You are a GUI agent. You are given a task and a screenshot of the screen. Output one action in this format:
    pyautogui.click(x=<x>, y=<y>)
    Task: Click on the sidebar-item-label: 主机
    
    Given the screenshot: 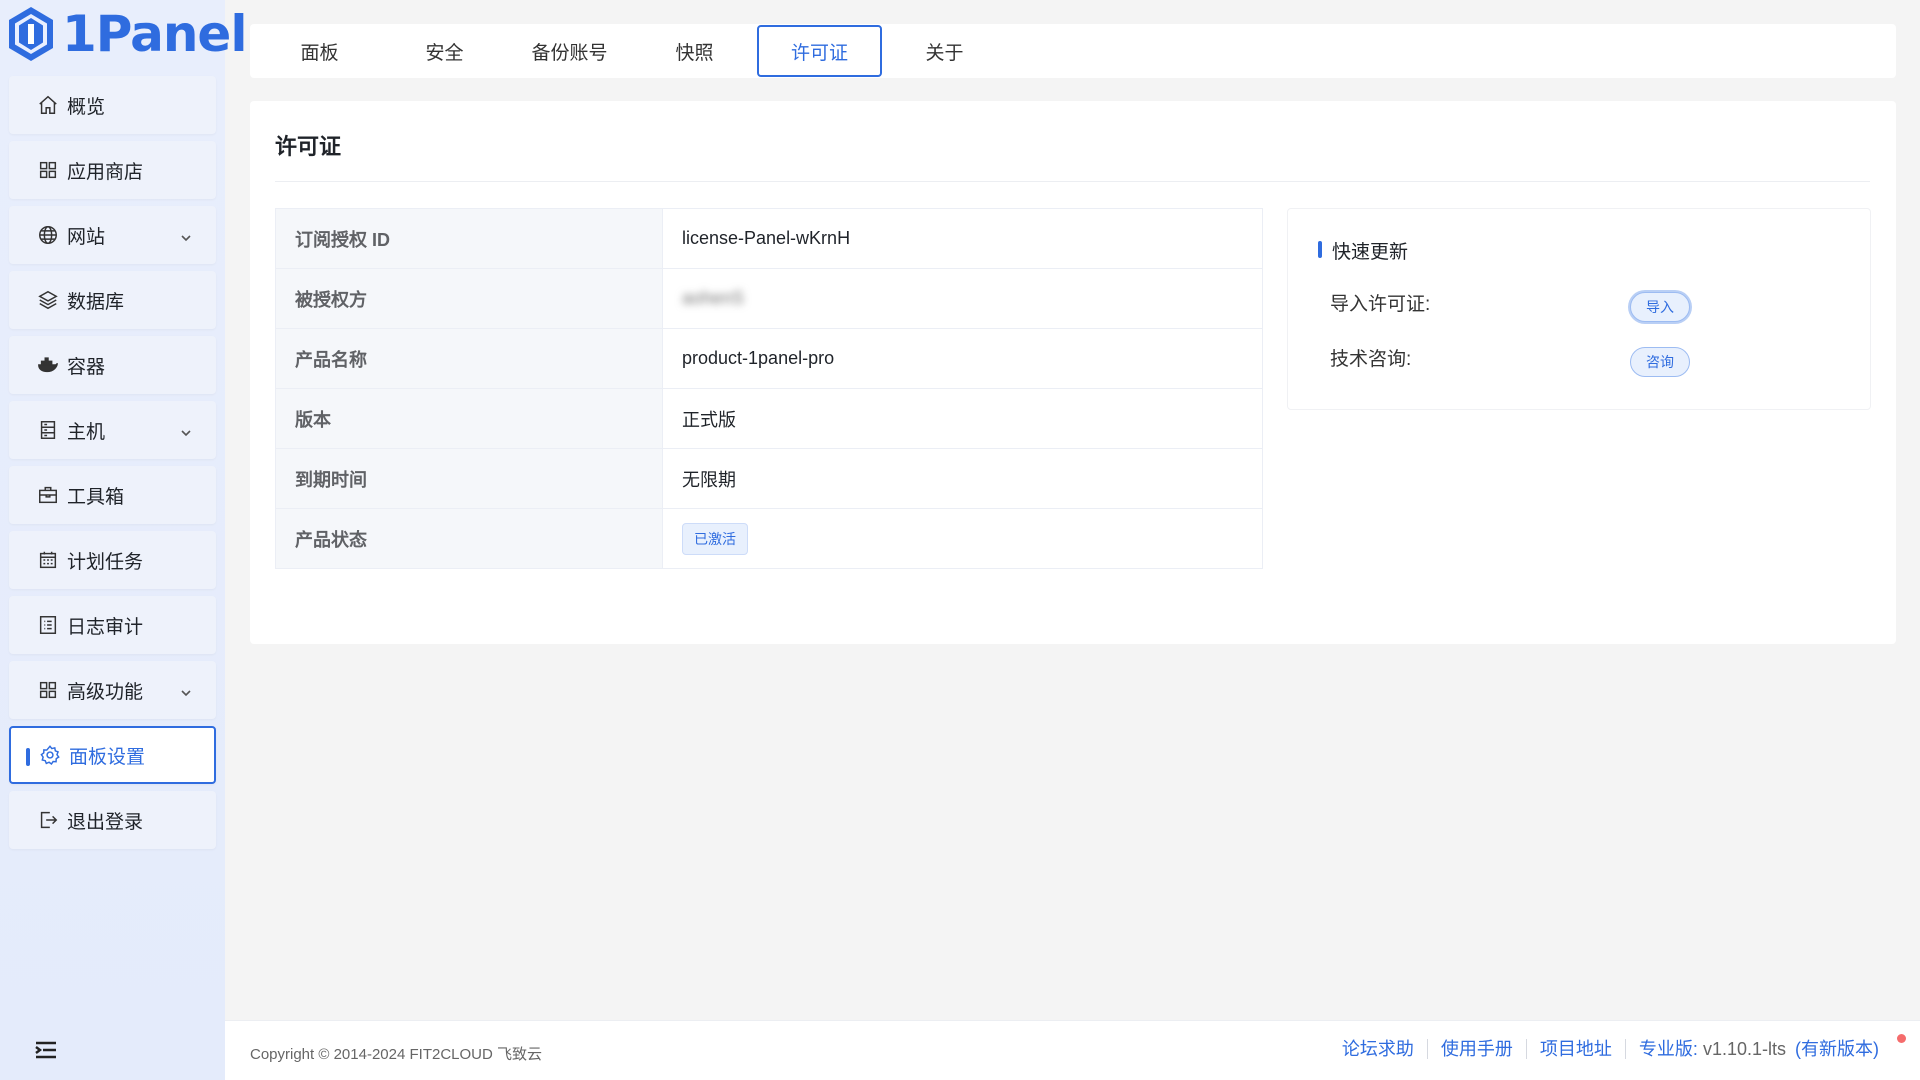 What is the action you would take?
    pyautogui.click(x=86, y=432)
    